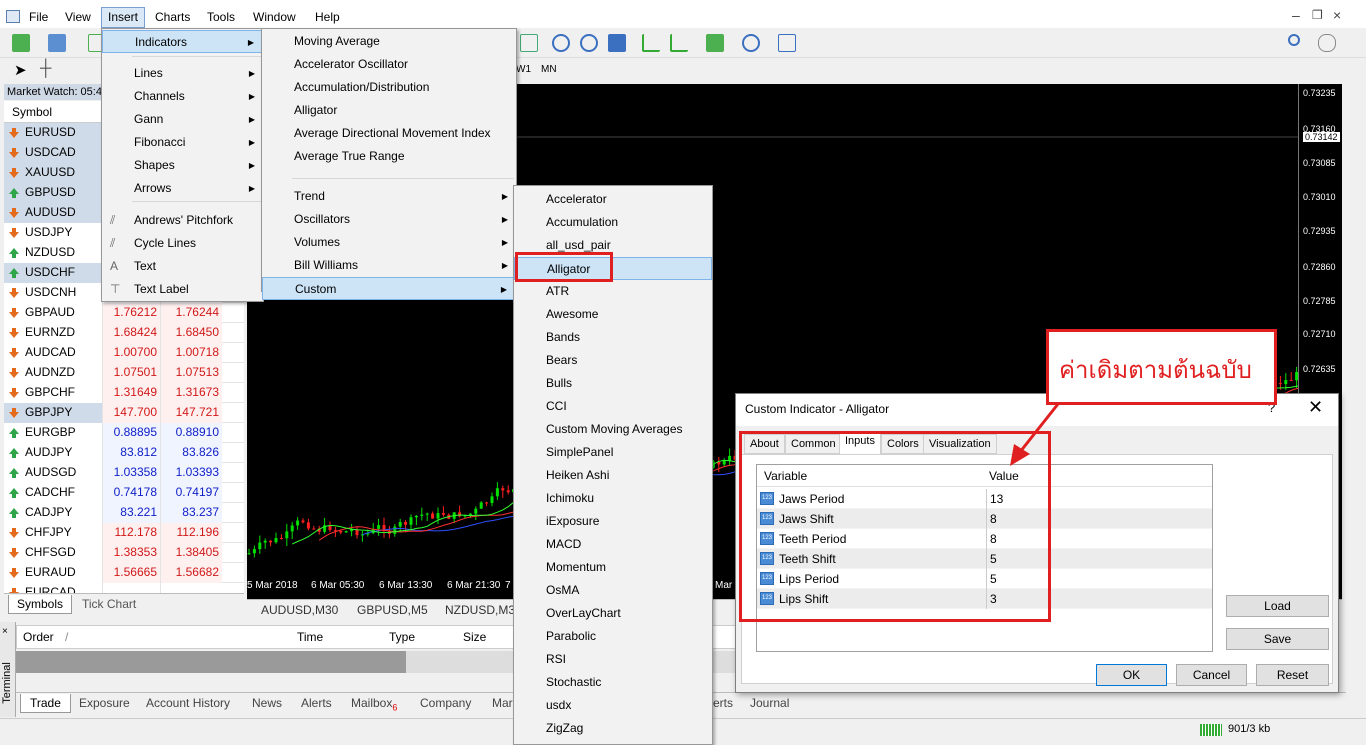  Describe the element at coordinates (402, 637) in the screenshot. I see `column-type: Type` at that location.